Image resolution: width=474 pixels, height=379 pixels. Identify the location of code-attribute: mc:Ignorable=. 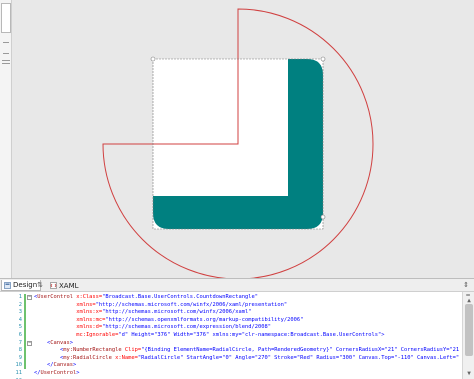
(97, 334).